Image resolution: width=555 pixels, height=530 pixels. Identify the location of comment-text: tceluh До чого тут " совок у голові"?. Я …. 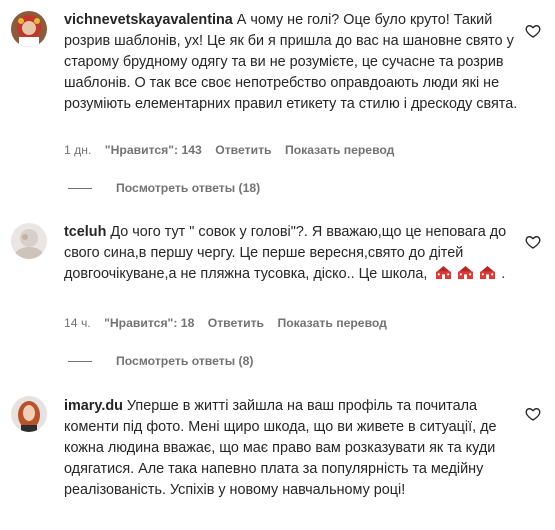
(291, 253).